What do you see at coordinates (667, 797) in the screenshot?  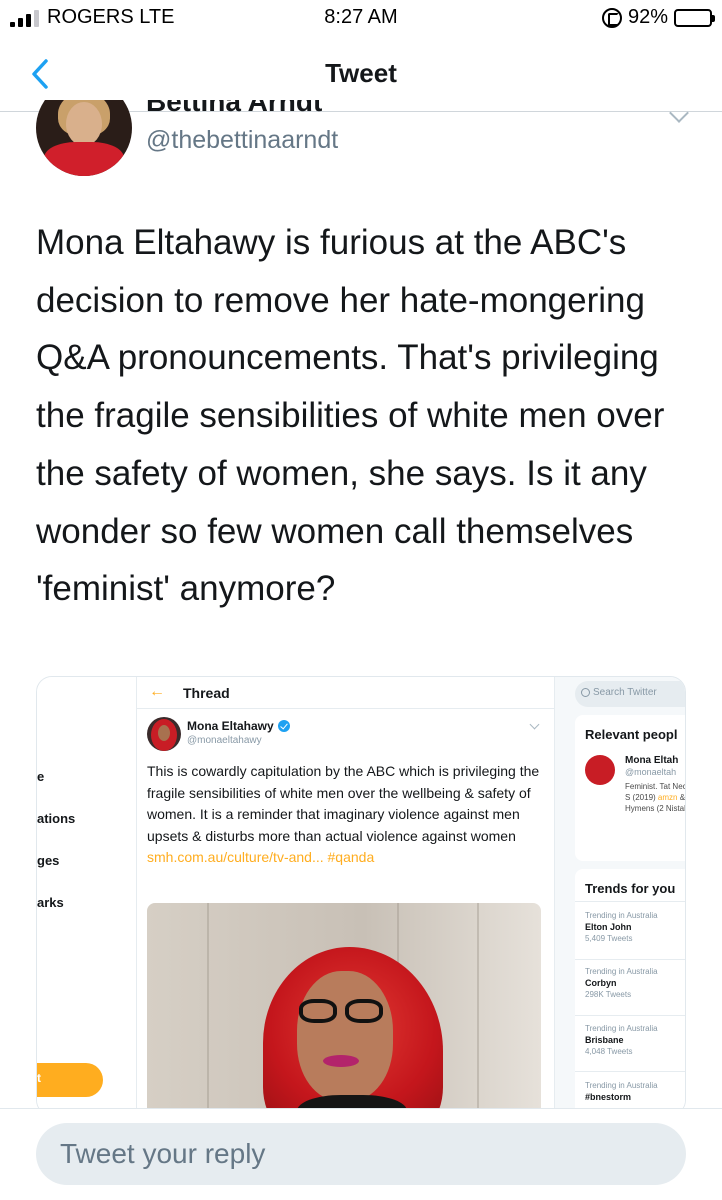 I see `embed-relevant-bio-link: amzn` at bounding box center [667, 797].